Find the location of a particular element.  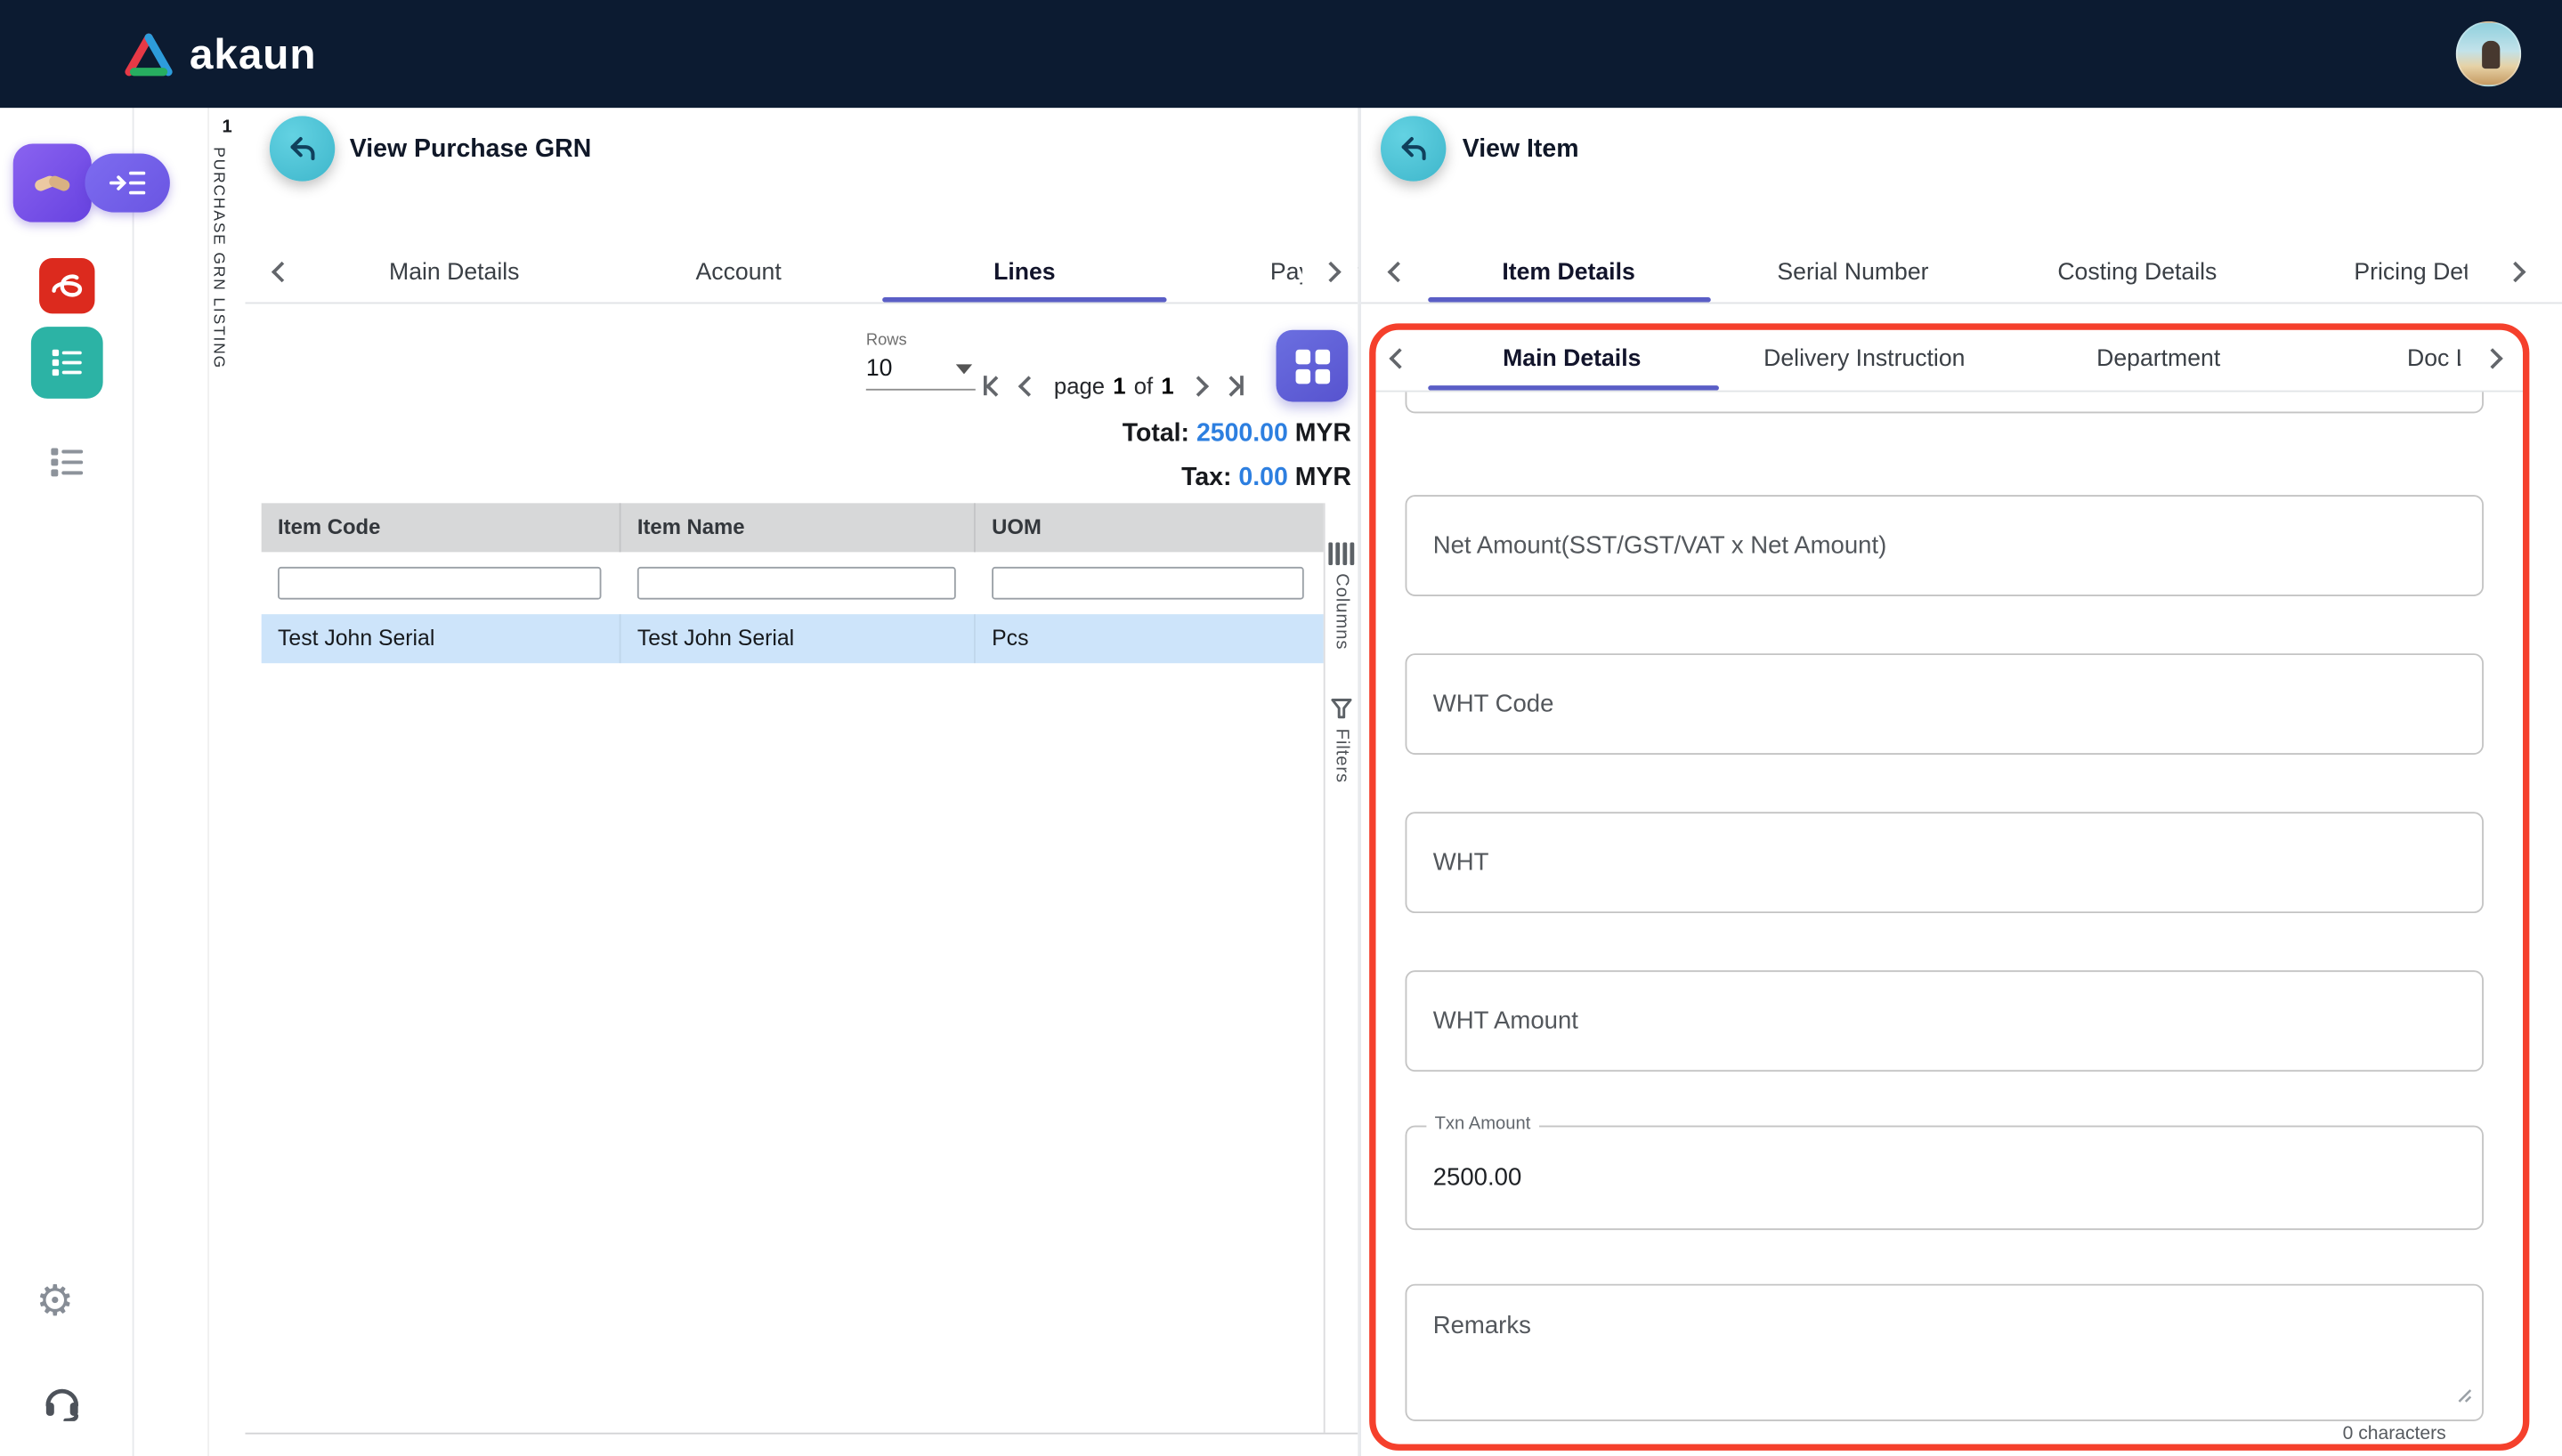

table-row: Test John Serial Test John Serial Pcs is located at coordinates (792, 639).